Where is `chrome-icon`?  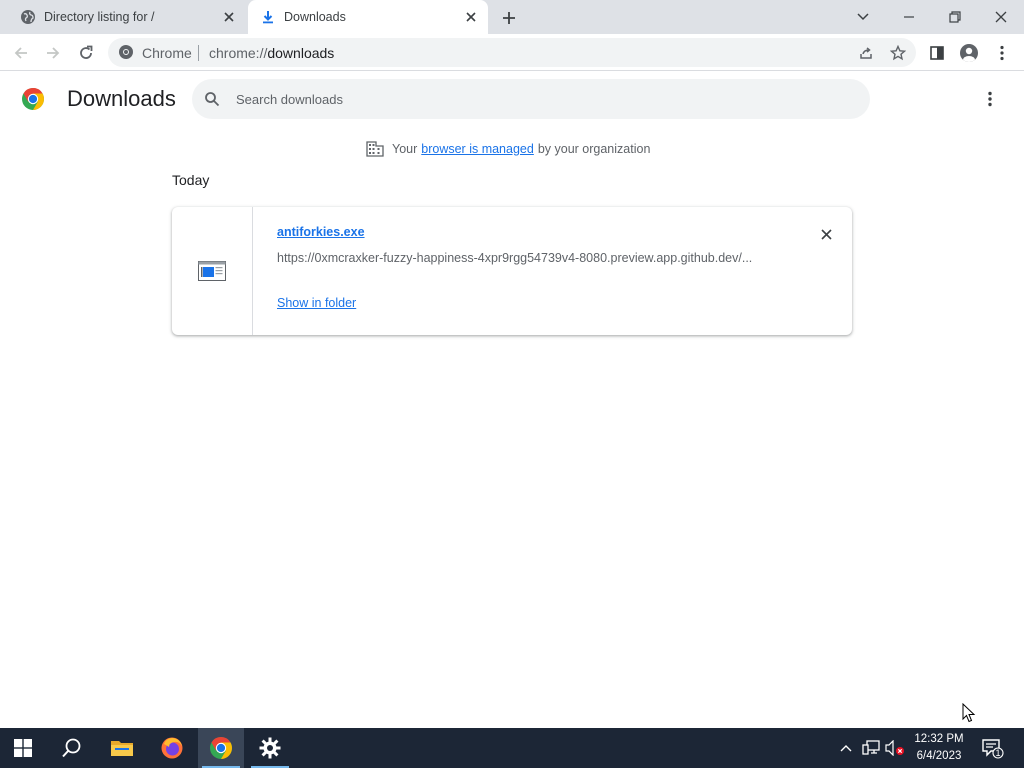 chrome-icon is located at coordinates (221, 748).